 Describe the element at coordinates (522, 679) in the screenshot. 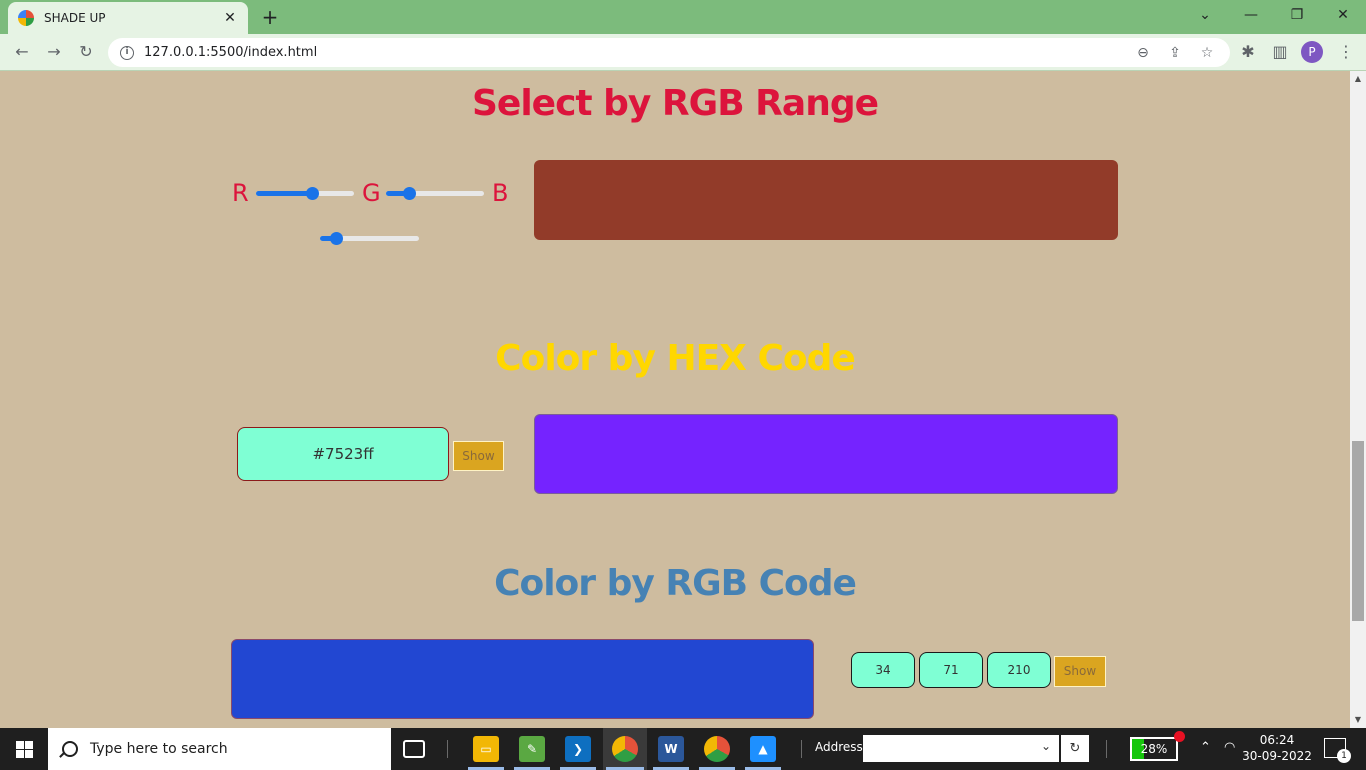

I see `rgb-code-color-preview` at that location.